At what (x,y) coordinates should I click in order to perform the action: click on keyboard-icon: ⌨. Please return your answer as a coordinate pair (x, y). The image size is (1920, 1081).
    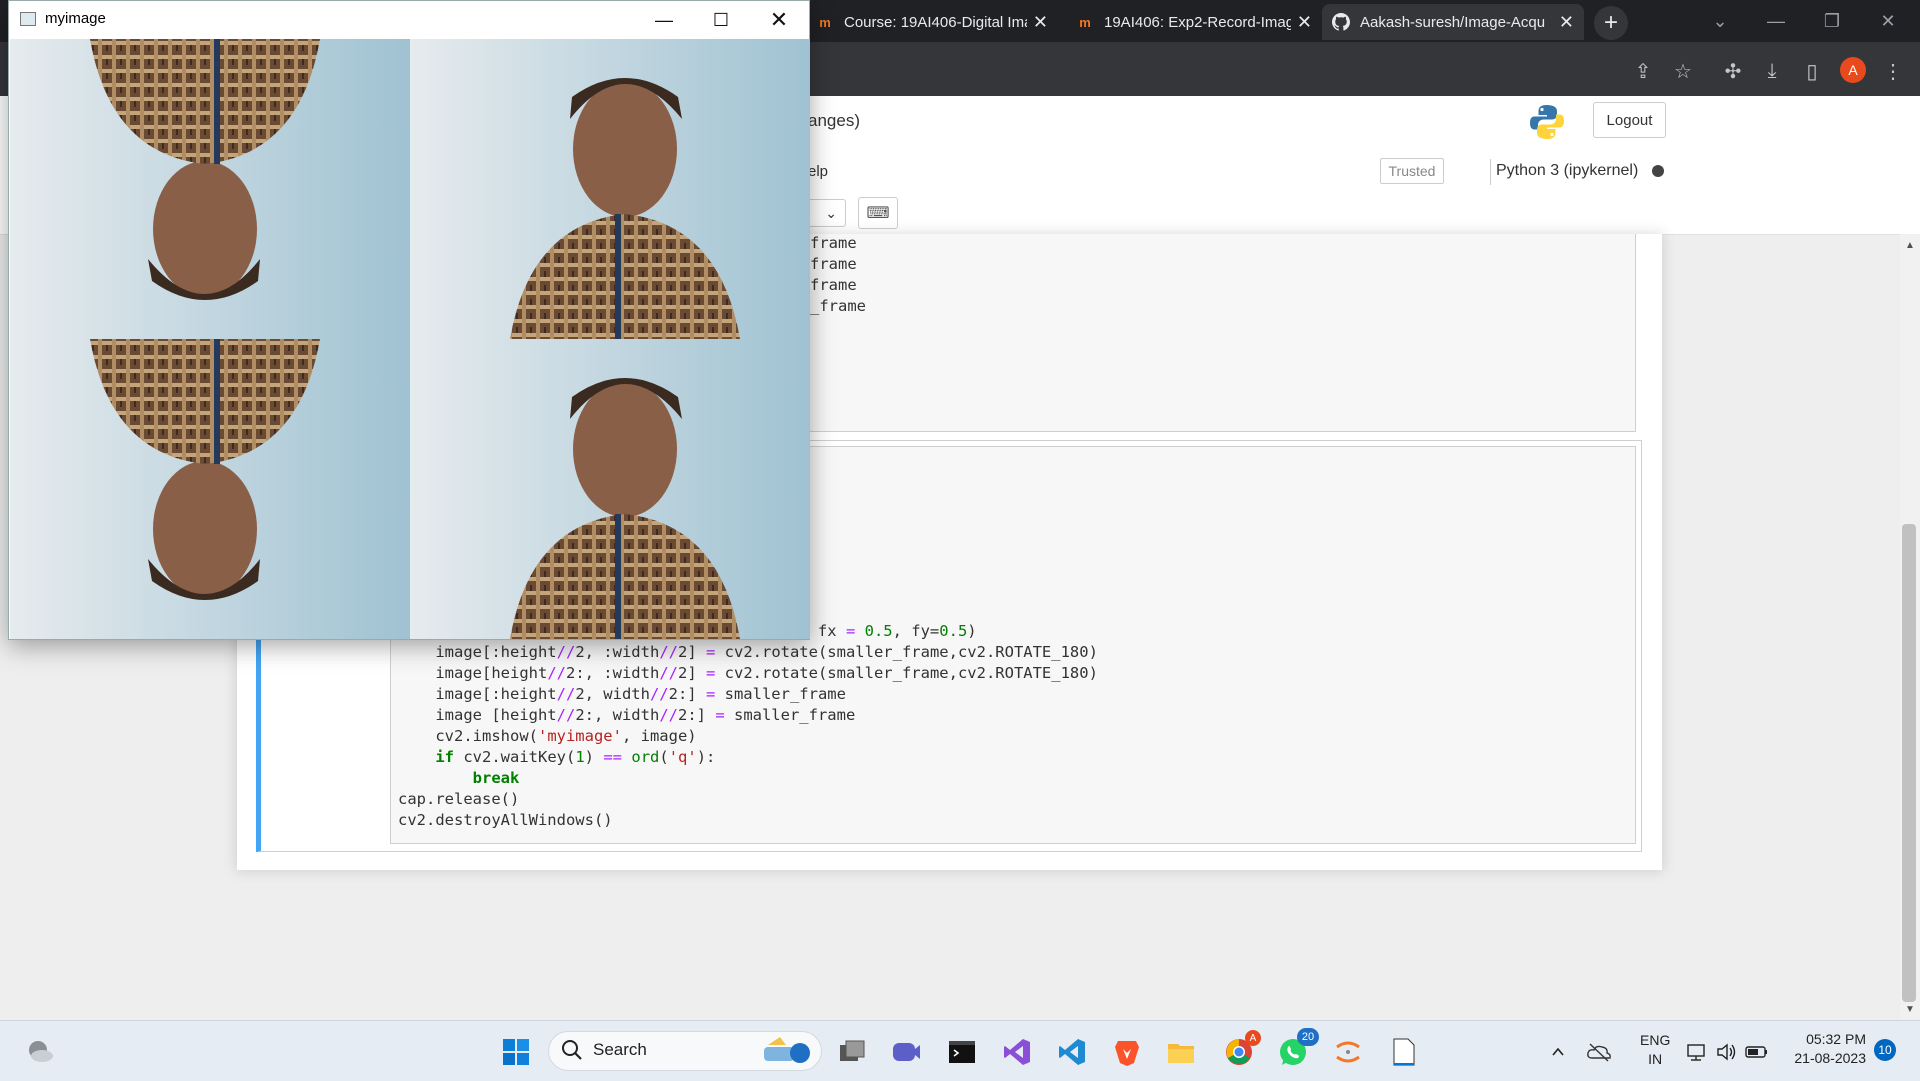
    Looking at the image, I should click on (878, 213).